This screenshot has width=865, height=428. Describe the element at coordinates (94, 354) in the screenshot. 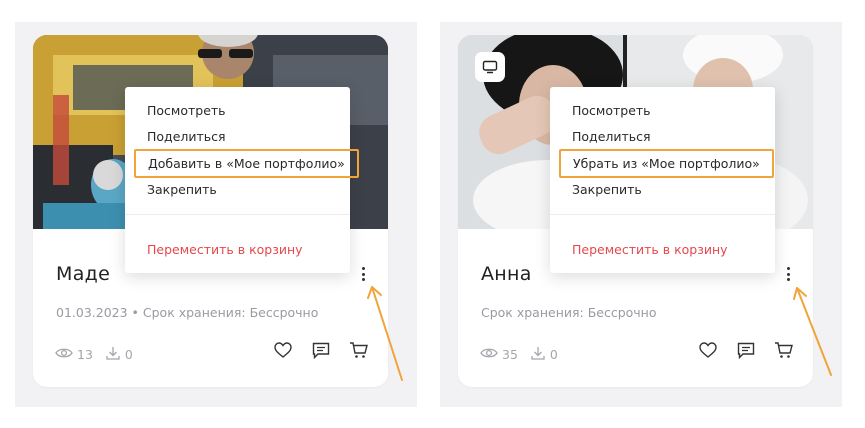

I see `photo-stats: 13 0` at that location.